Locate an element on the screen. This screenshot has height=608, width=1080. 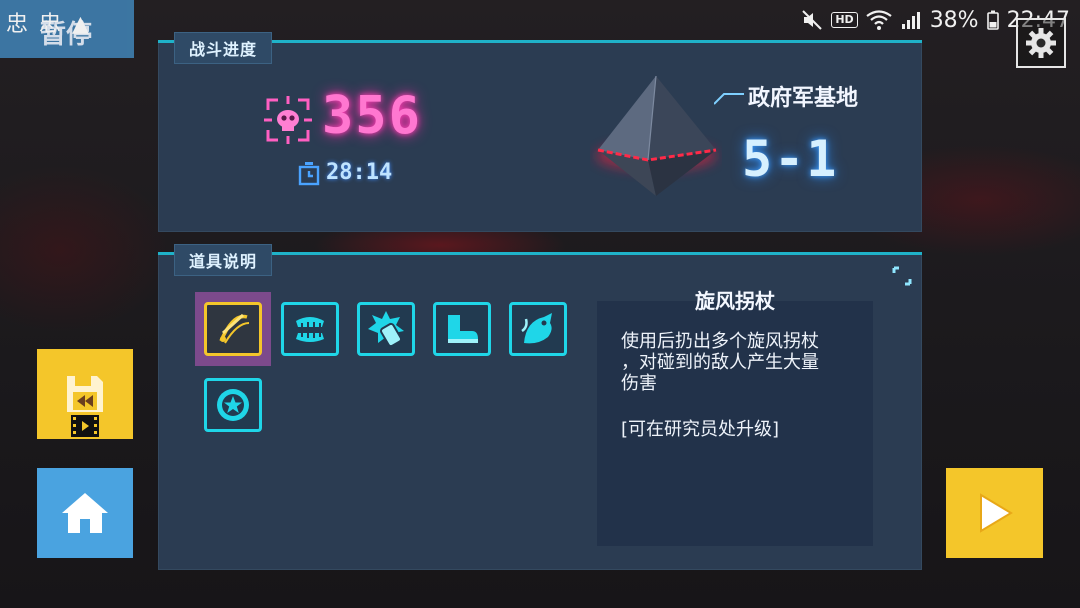
octahedron-crystal-icon is located at coordinates (656, 135).